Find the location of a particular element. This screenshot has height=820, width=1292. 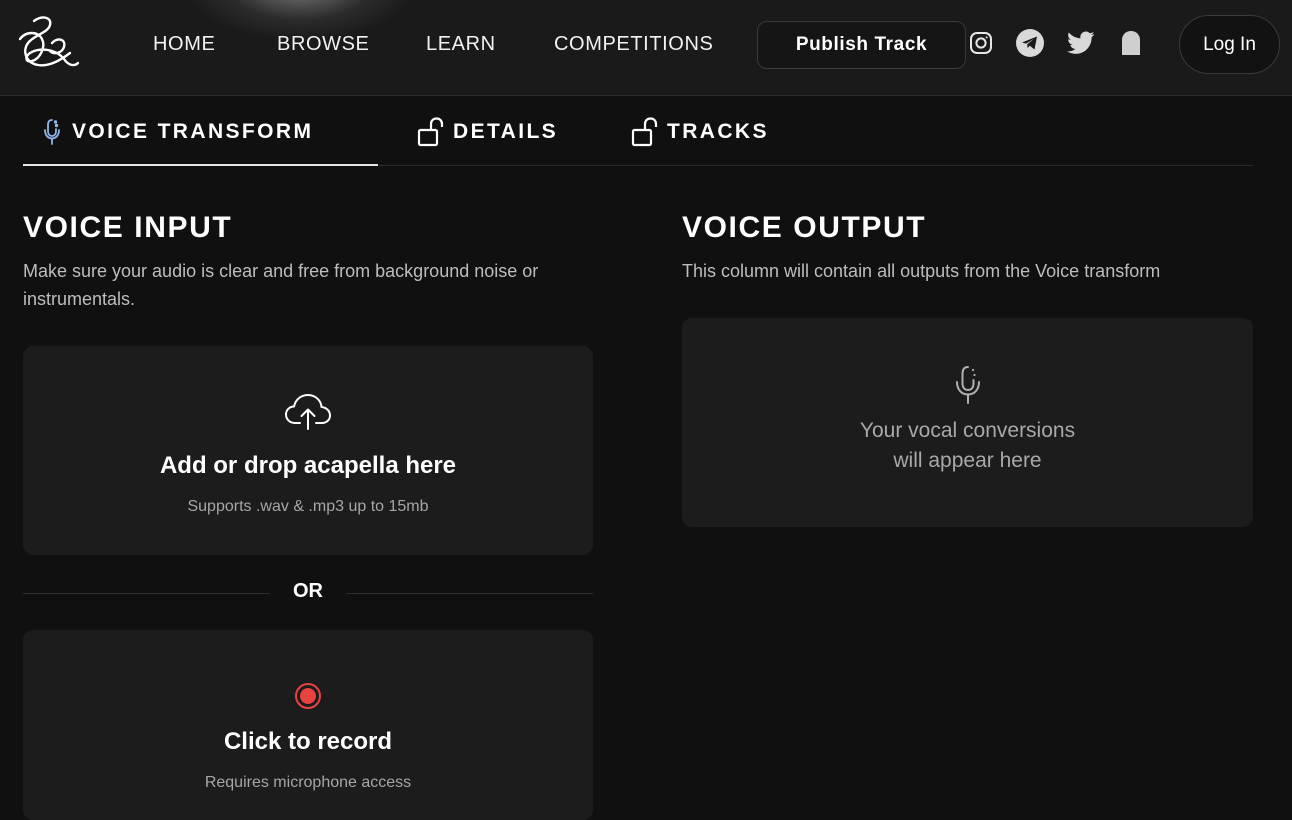

telegram-icon is located at coordinates (1030, 43).